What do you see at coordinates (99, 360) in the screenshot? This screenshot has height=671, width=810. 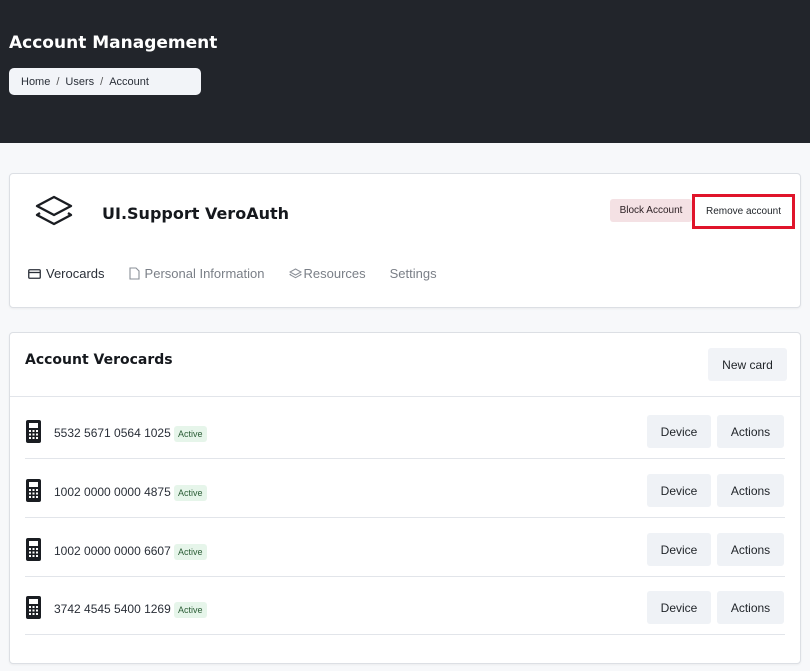 I see `verocards-title: Account Verocards` at bounding box center [99, 360].